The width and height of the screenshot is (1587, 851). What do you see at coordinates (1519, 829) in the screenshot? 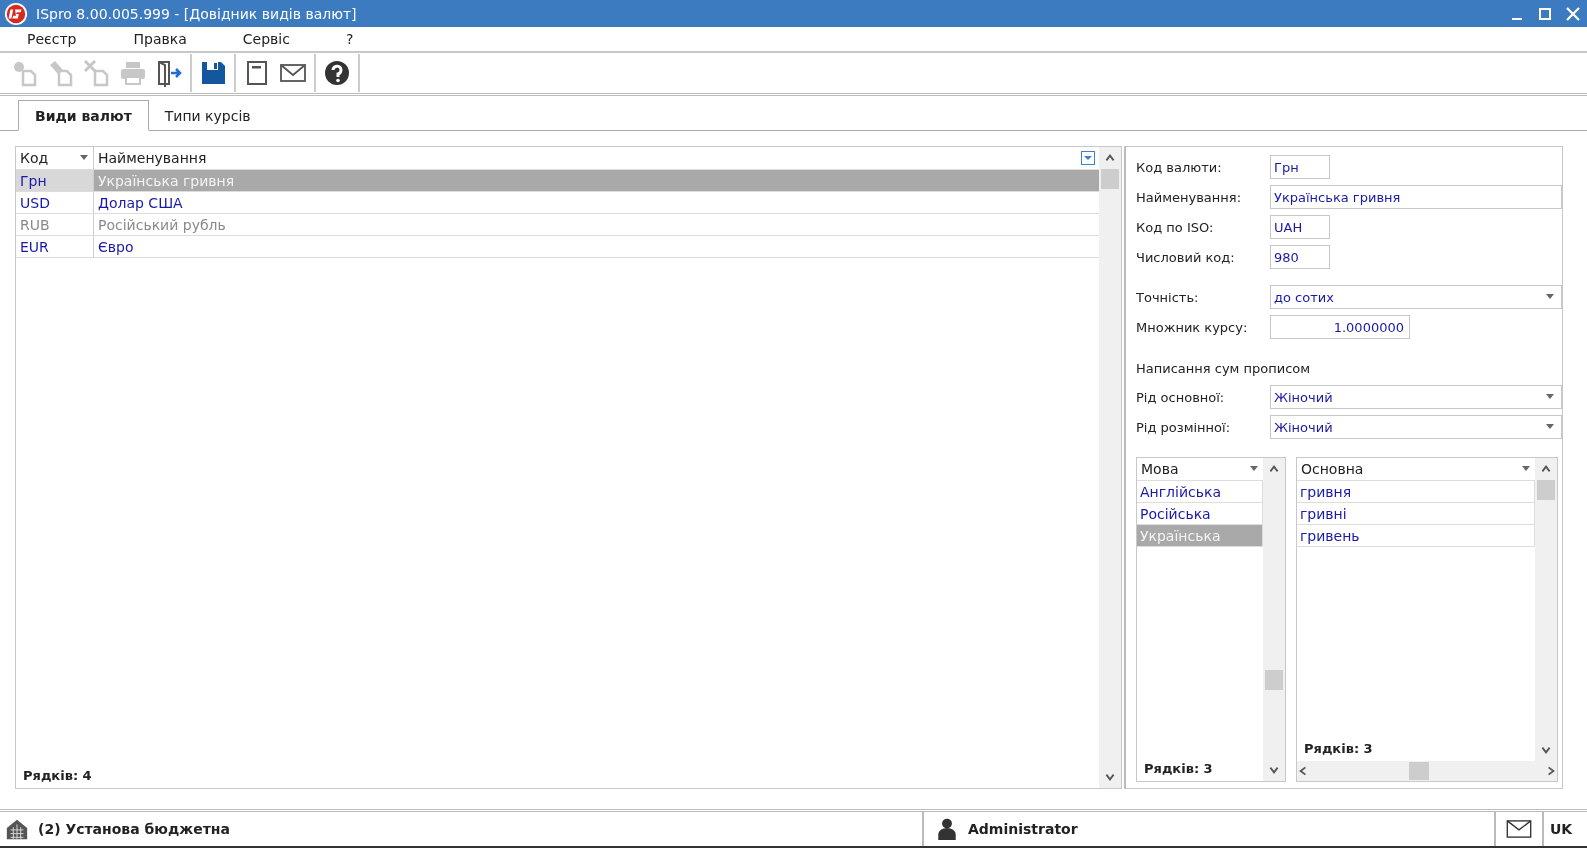
I see `envelope-icon` at bounding box center [1519, 829].